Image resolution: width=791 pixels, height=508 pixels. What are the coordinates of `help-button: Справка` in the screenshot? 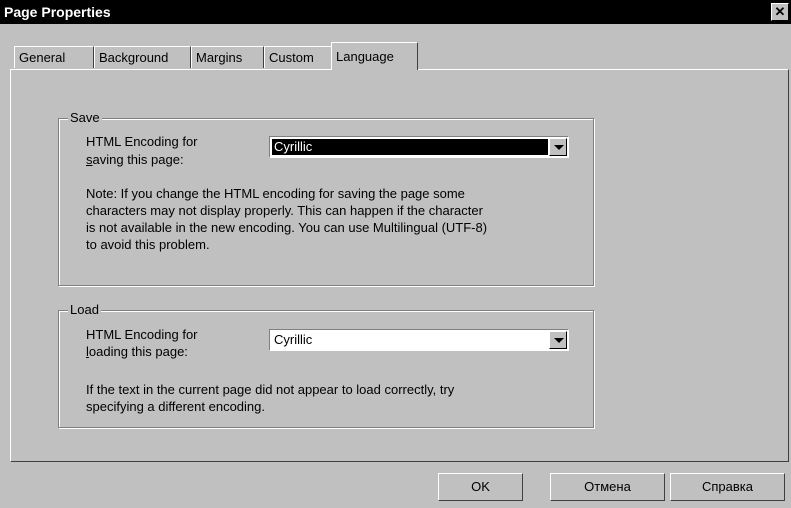 It's located at (727, 487).